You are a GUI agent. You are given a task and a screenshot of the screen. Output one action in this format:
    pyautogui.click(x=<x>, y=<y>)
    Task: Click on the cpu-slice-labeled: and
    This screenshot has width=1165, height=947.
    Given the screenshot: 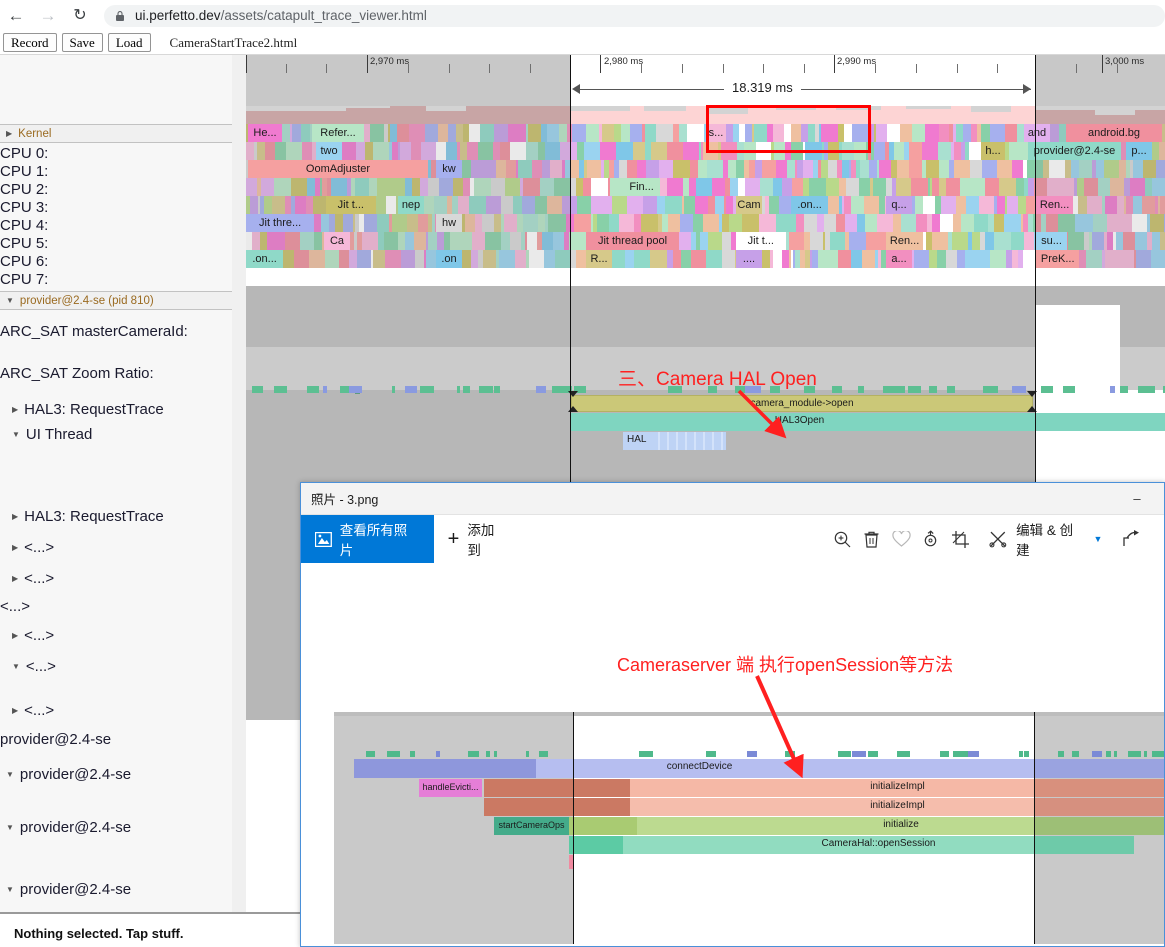 What is the action you would take?
    pyautogui.click(x=1037, y=133)
    